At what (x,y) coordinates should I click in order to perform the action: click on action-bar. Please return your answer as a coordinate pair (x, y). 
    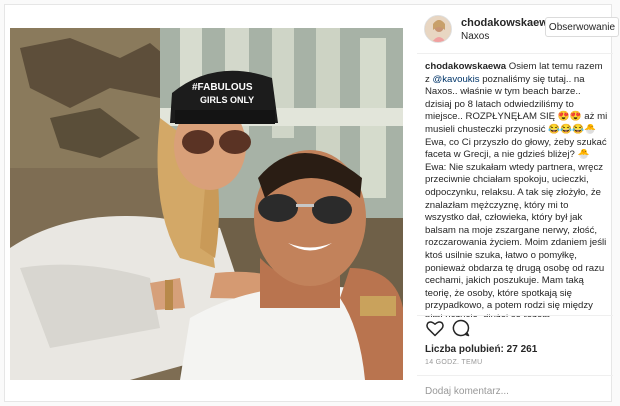
    Looking at the image, I should click on (515, 329).